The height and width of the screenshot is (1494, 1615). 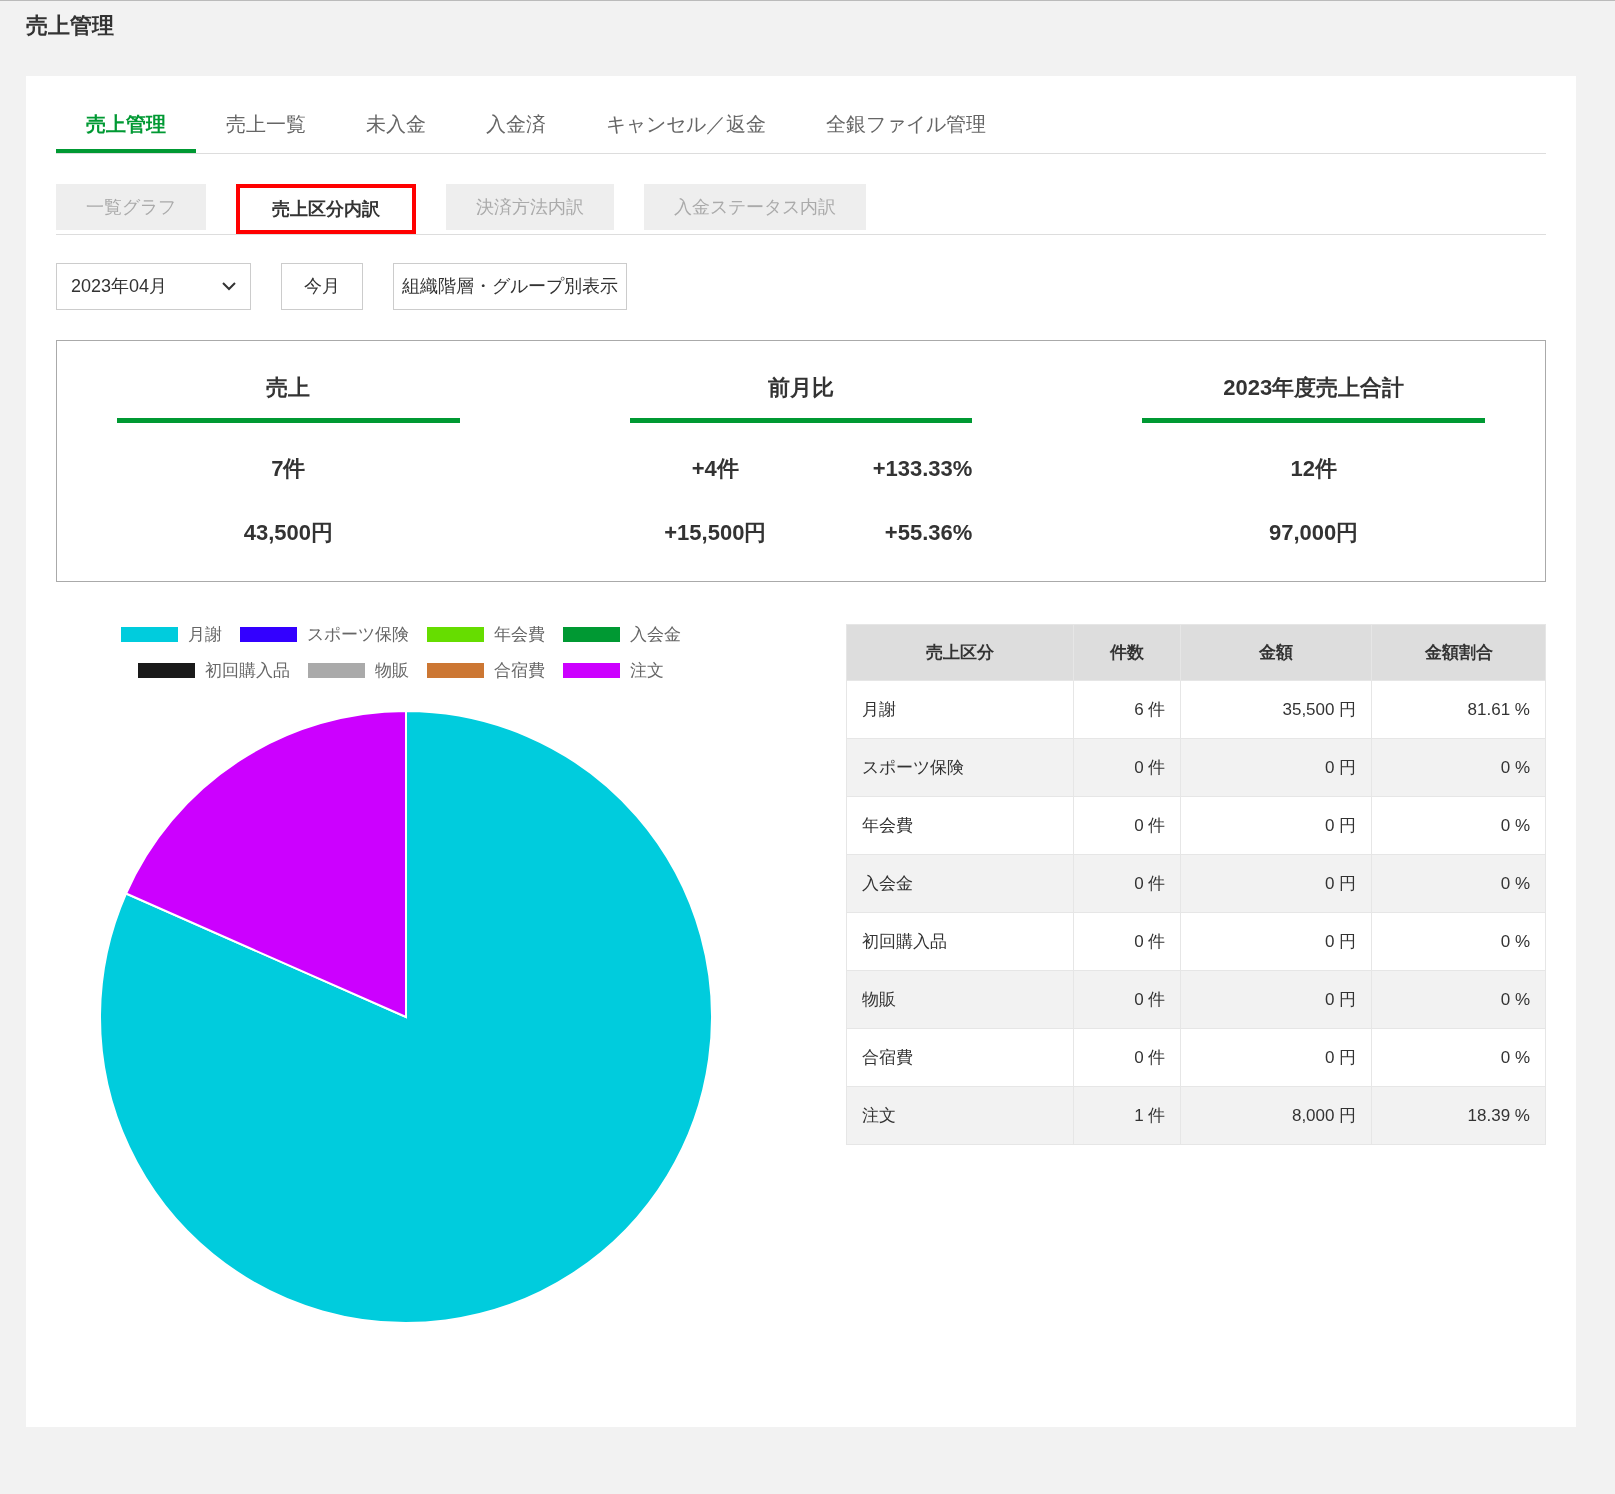 I want to click on table-cell: 入会金, so click(x=960, y=883).